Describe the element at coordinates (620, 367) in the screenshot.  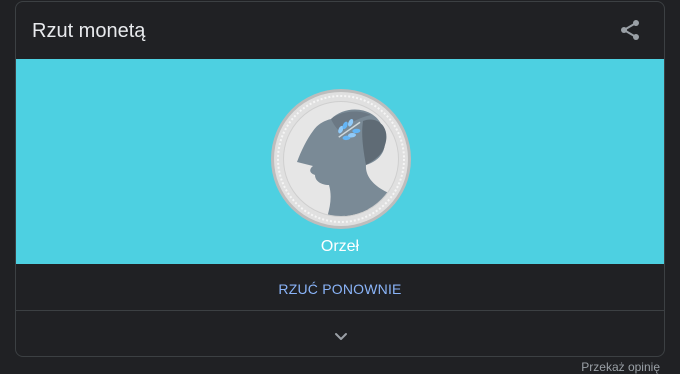
I see `feedback-link: Przekaż opinię` at that location.